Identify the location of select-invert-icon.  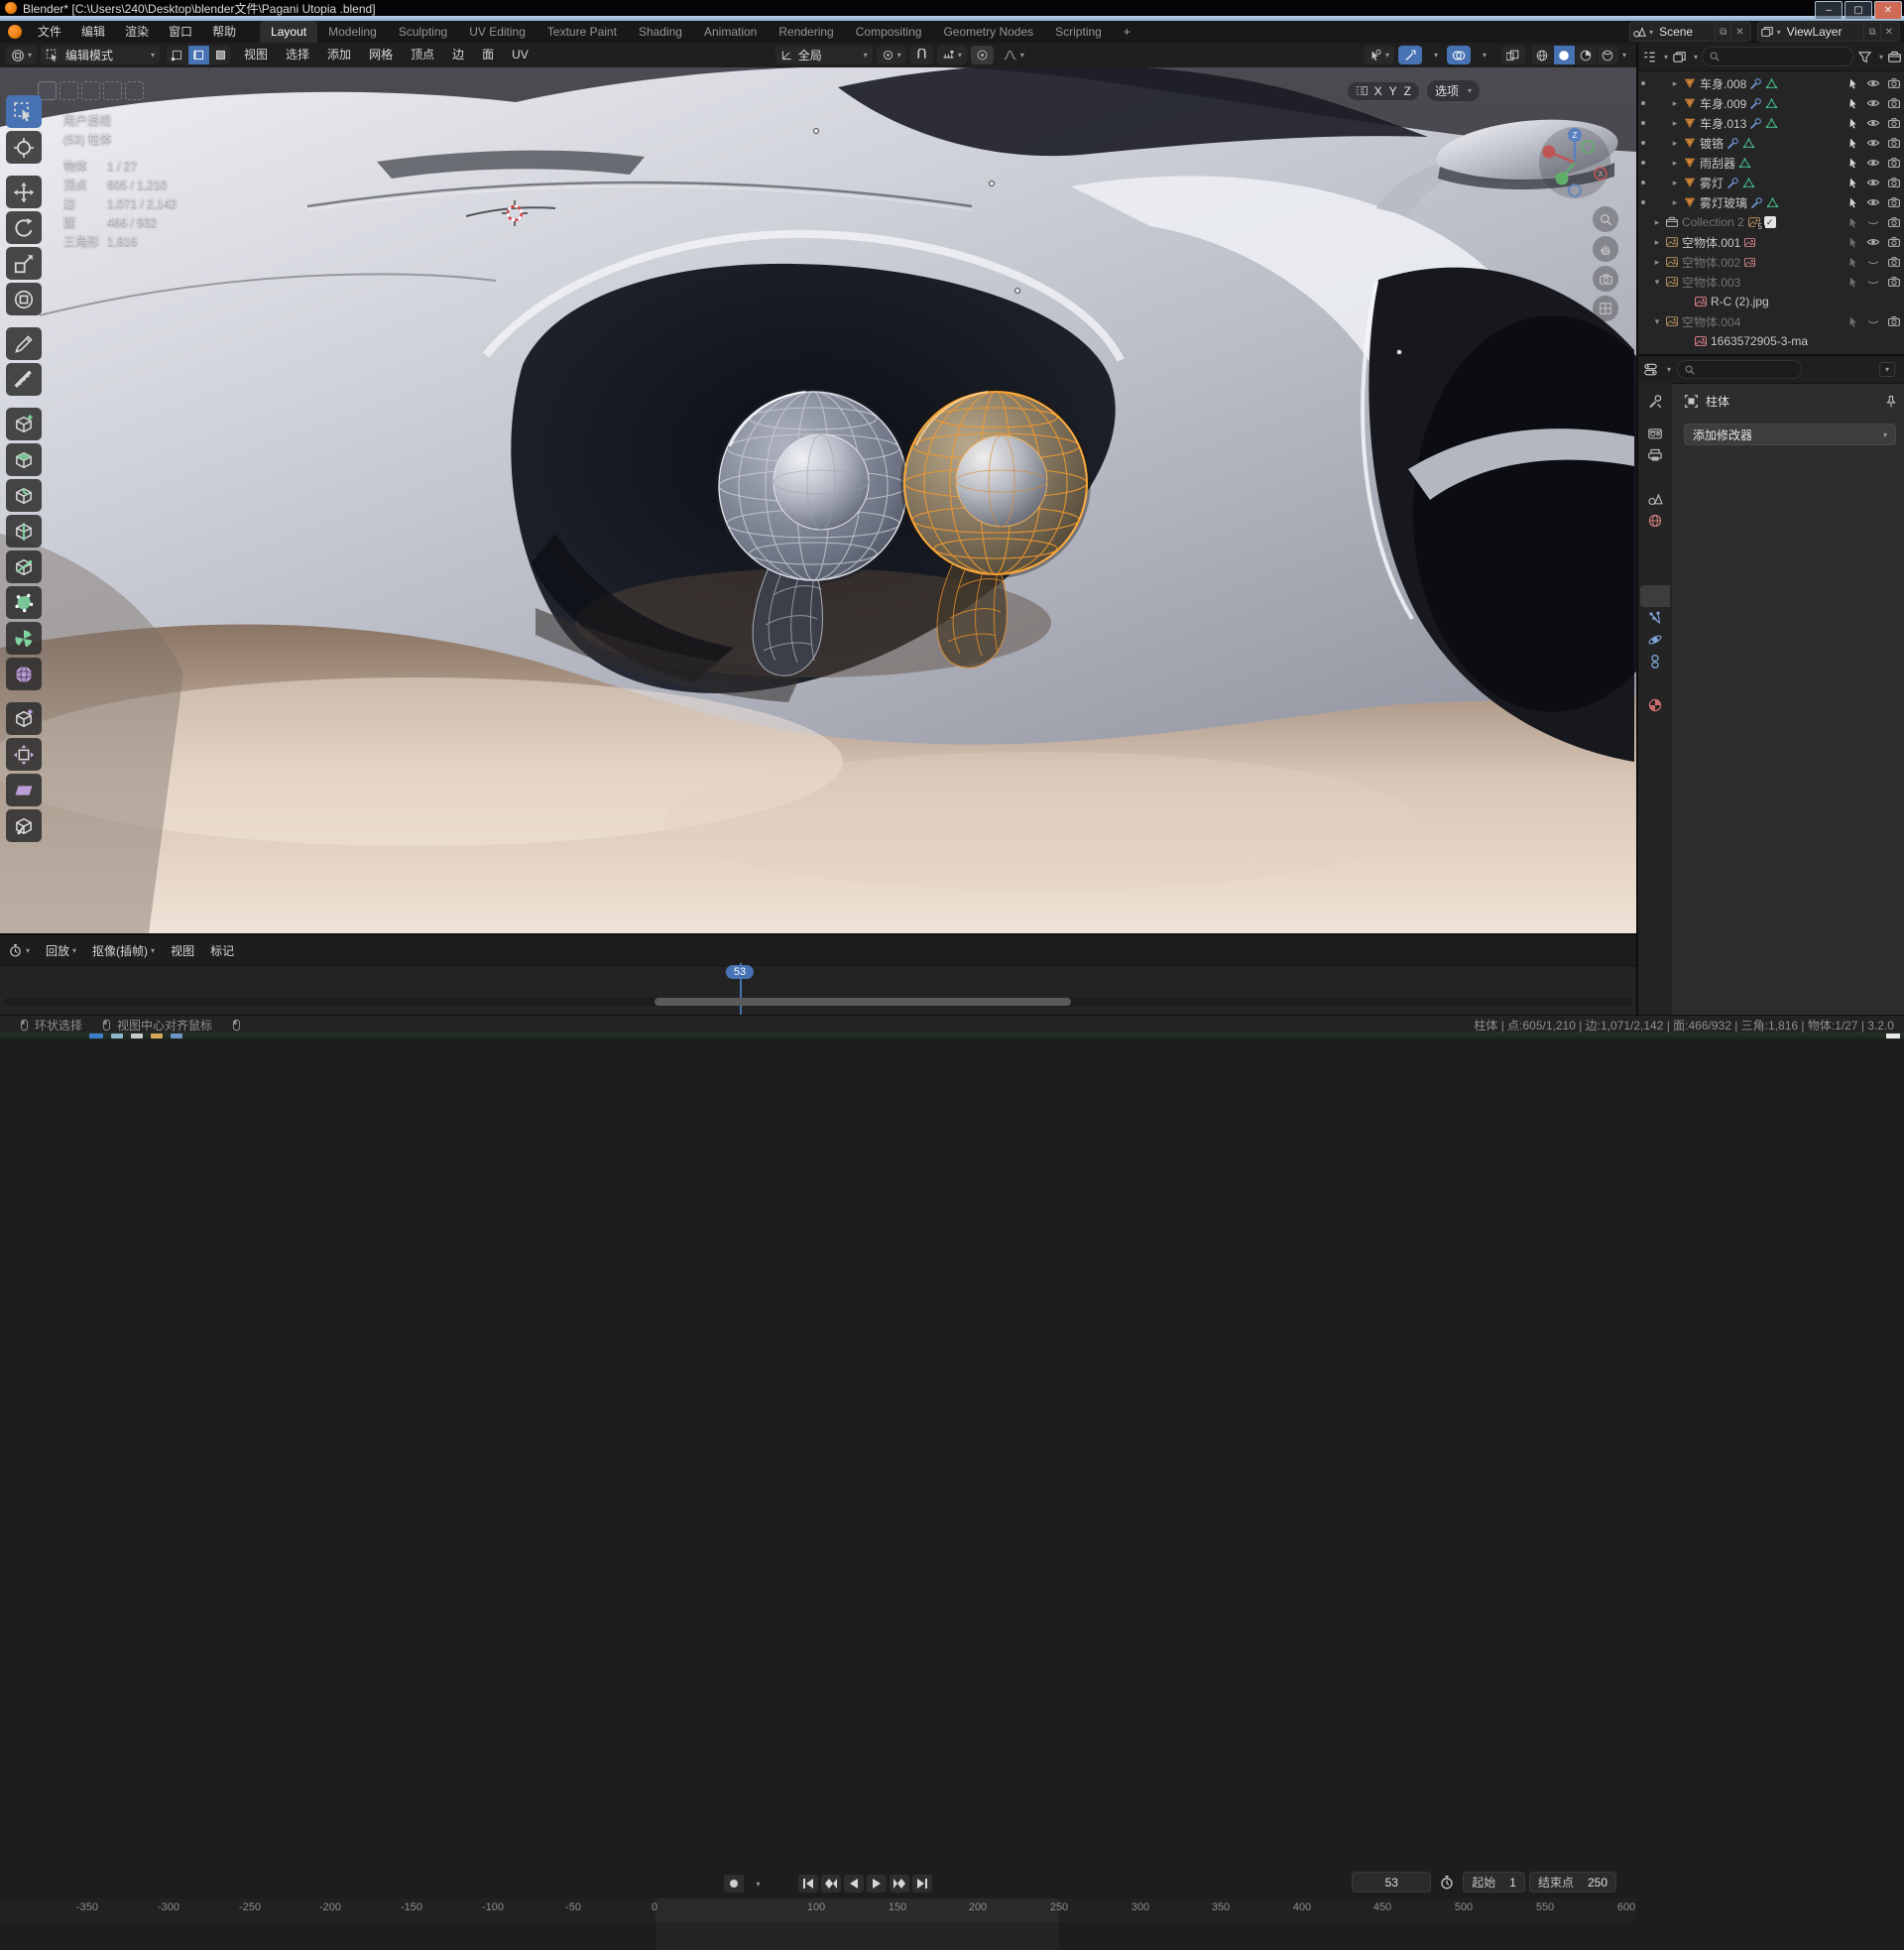
(112, 91).